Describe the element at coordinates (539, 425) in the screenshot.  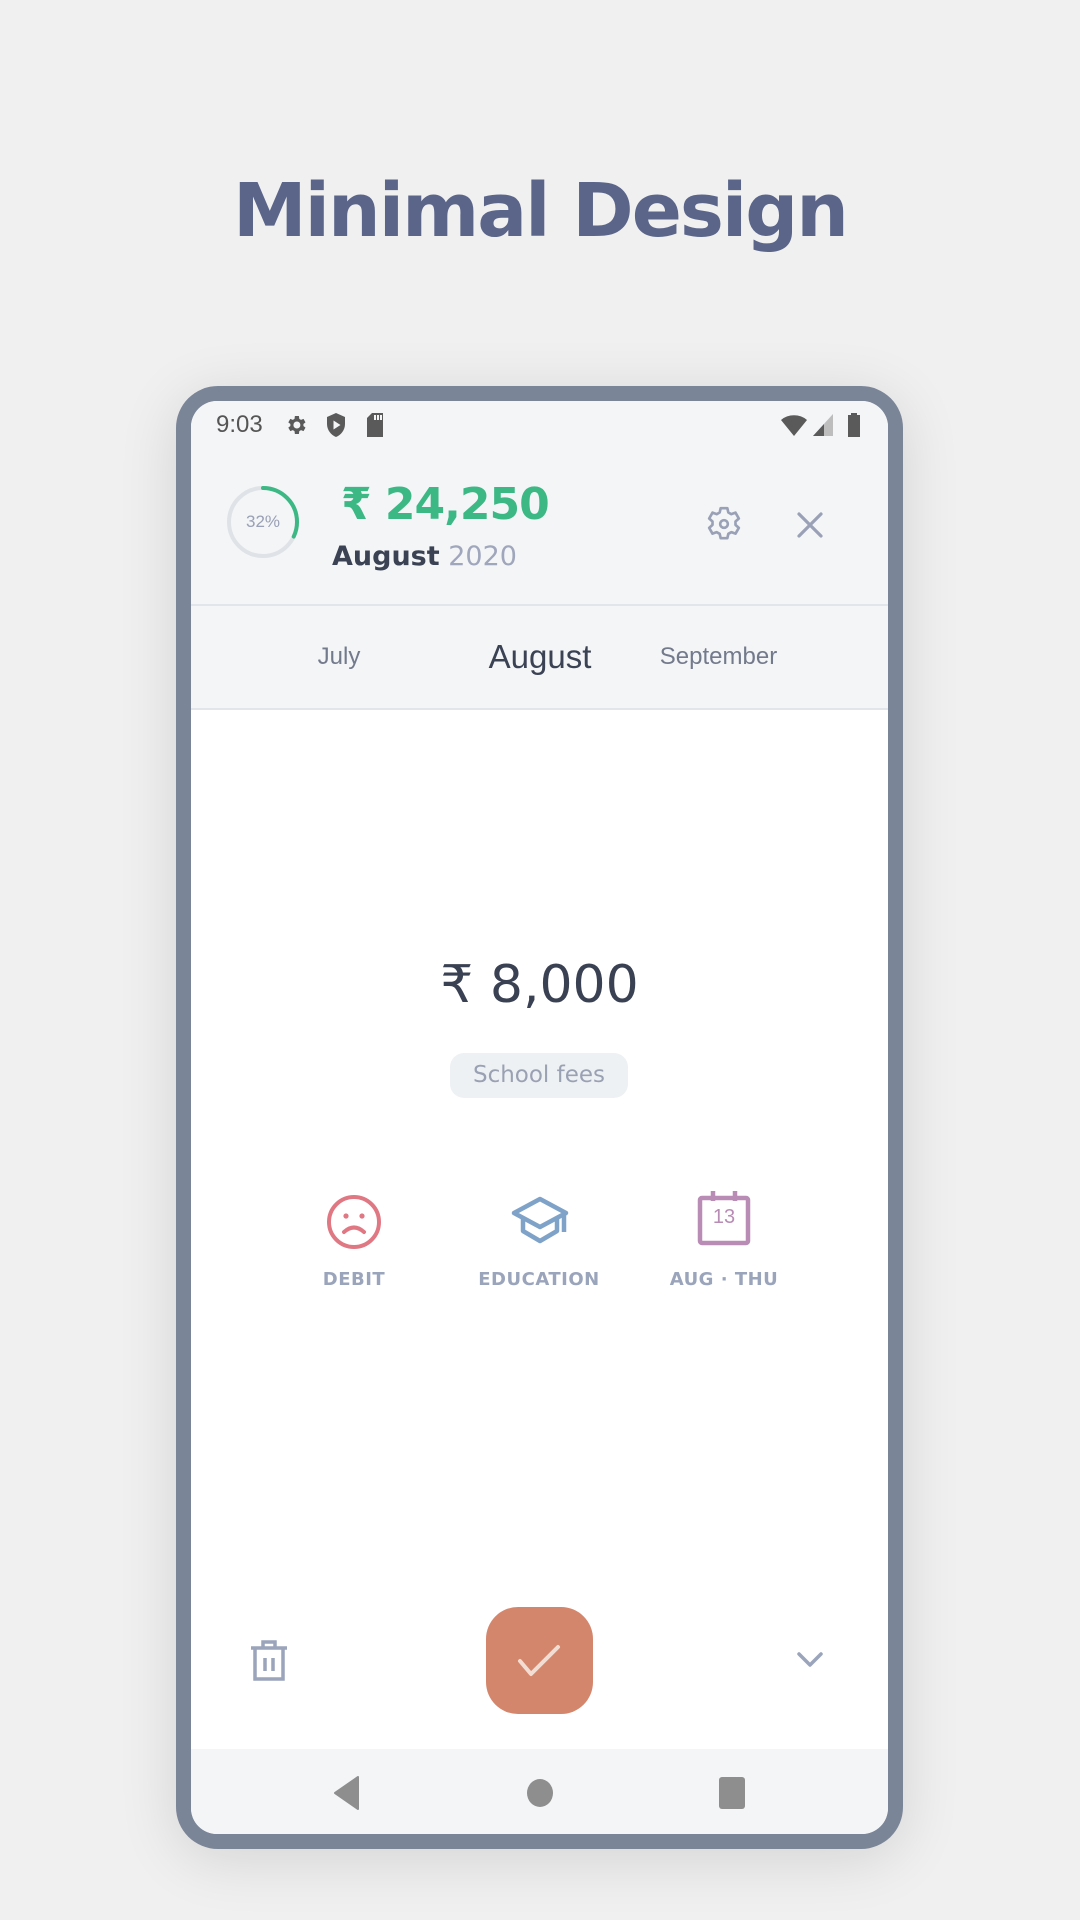
I see `status-bar: 9:03` at that location.